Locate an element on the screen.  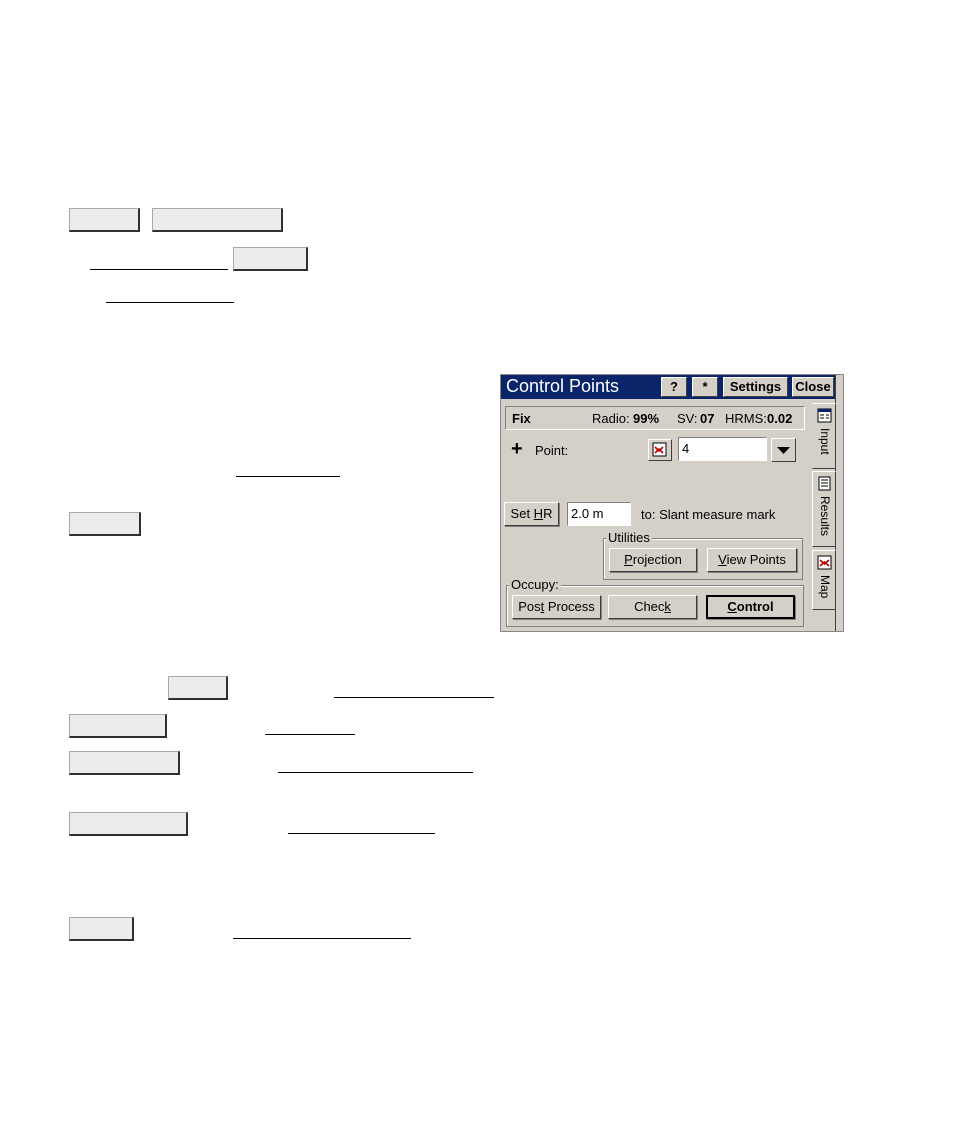
control-text: ontrol is located at coordinates (755, 606).